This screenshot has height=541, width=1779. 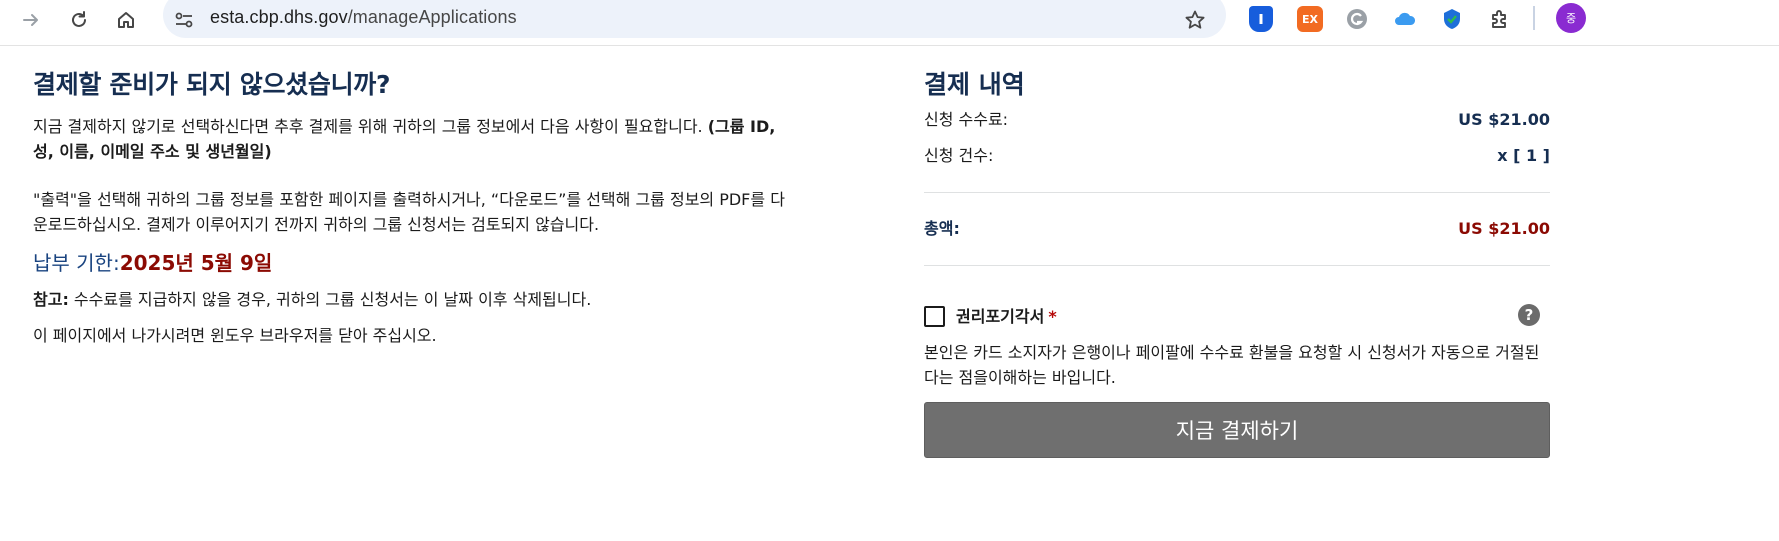 I want to click on bitwarden-icon, so click(x=1261, y=19).